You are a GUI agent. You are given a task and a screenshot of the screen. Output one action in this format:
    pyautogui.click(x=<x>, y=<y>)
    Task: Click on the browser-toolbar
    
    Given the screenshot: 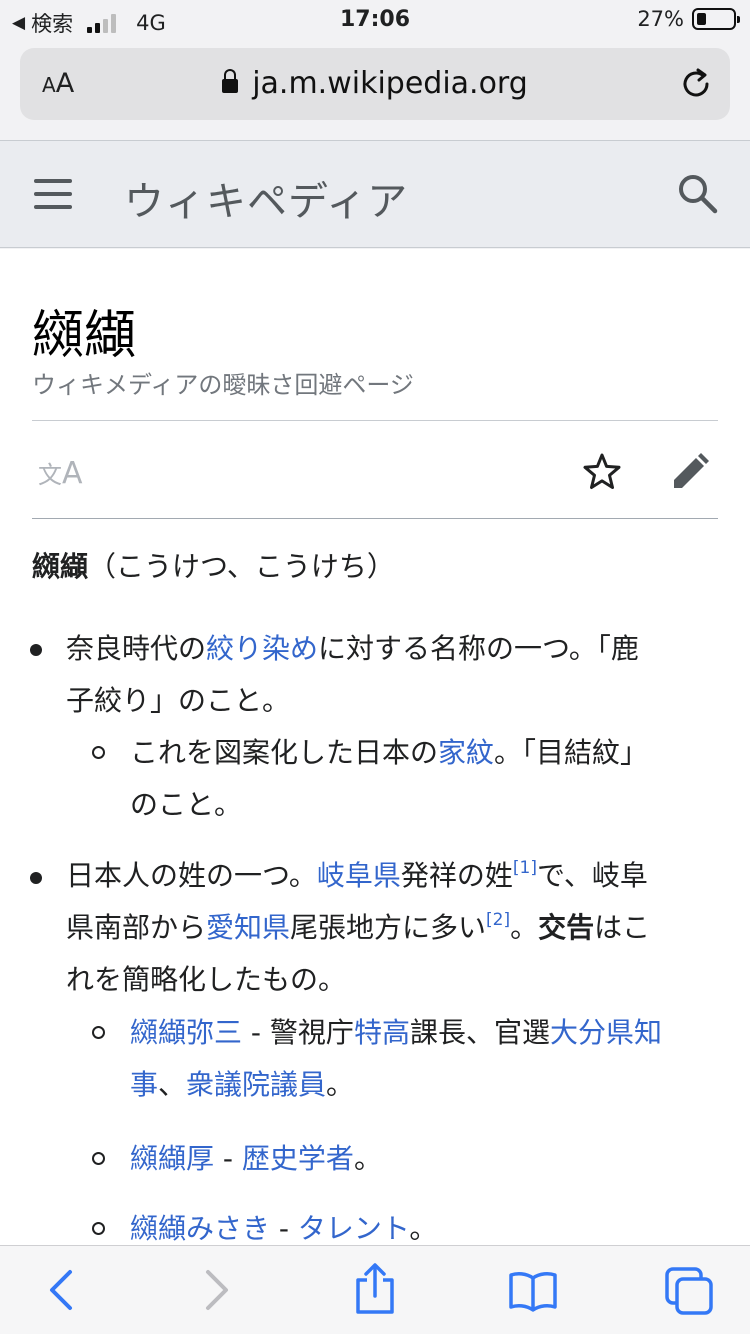 What is the action you would take?
    pyautogui.click(x=375, y=1289)
    